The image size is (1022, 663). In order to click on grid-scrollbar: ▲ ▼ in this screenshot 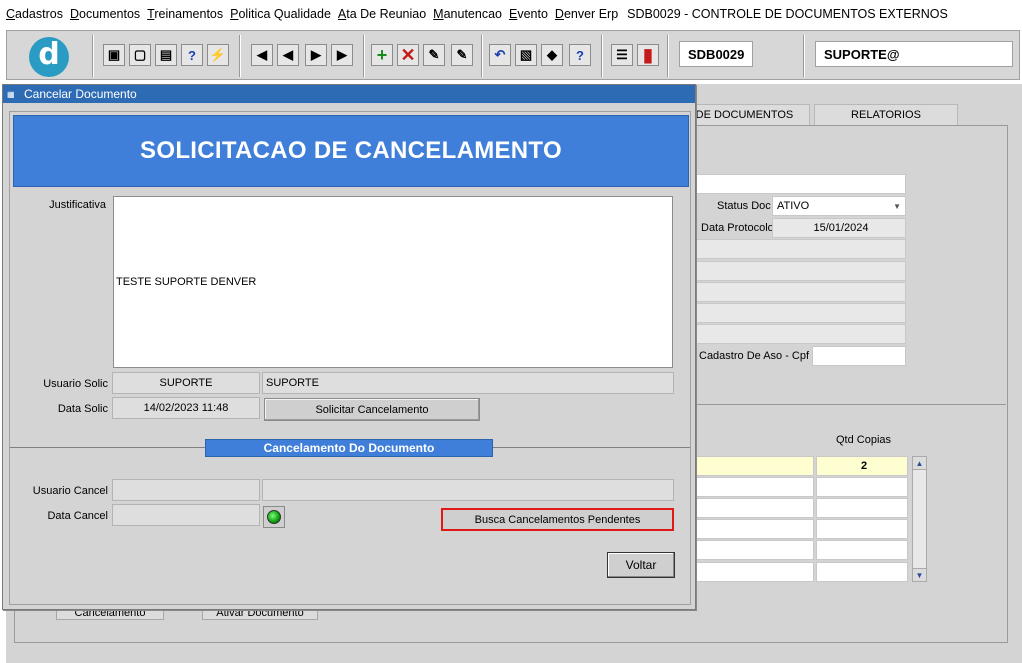, I will do `click(919, 519)`.